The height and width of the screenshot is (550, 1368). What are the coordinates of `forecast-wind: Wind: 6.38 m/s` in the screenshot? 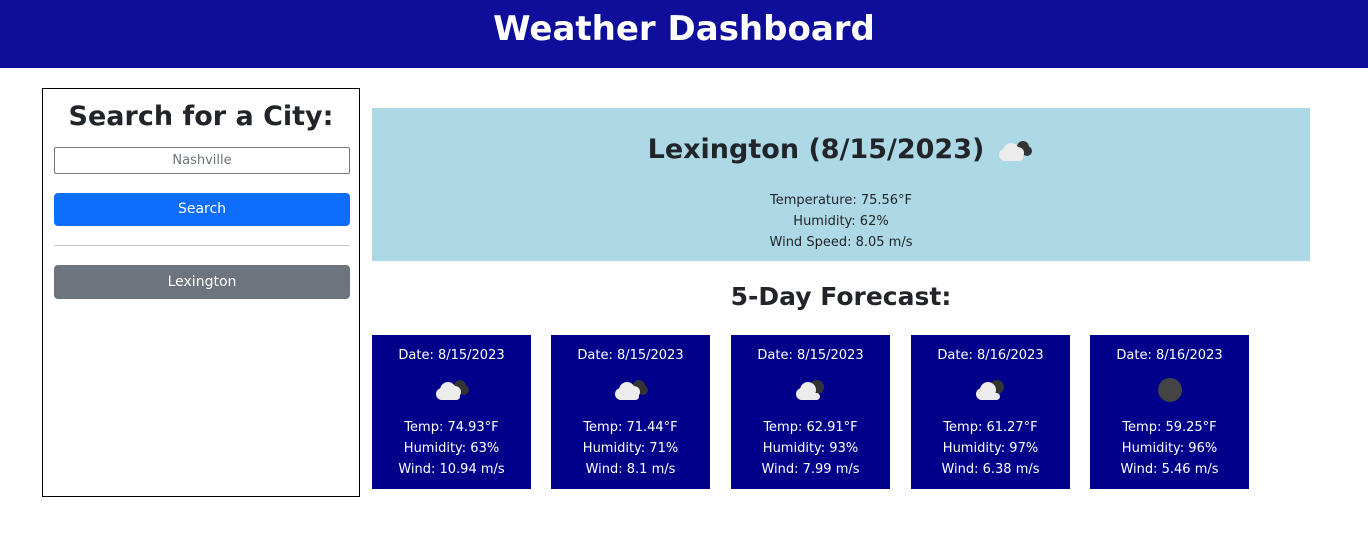 It's located at (990, 469).